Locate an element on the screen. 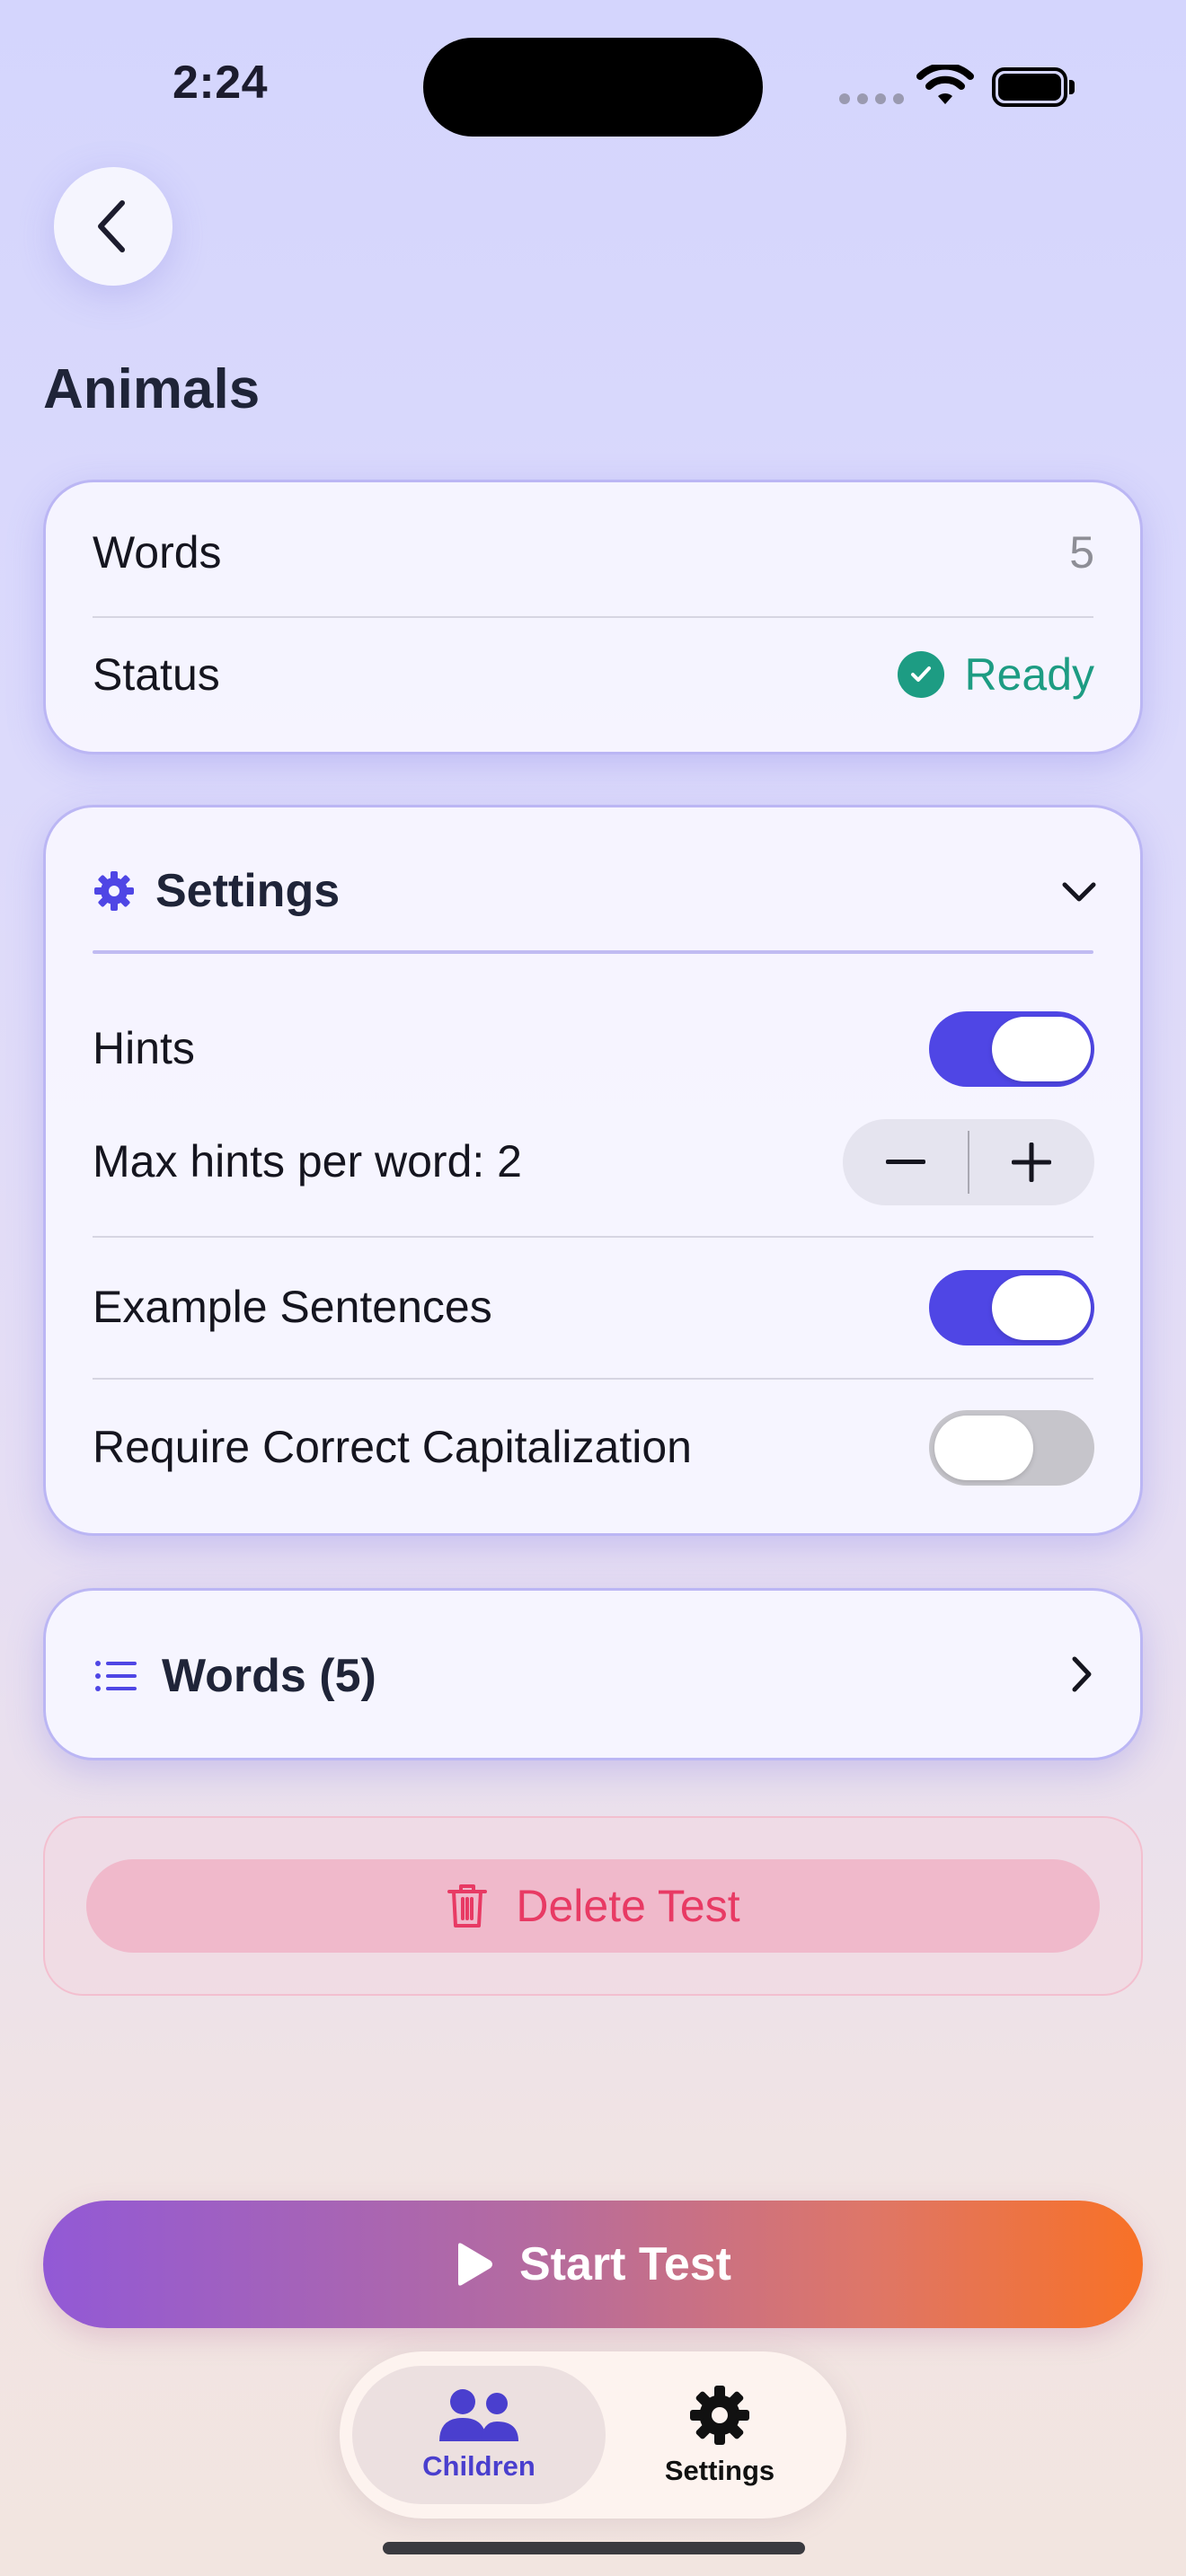  increment-button is located at coordinates (1031, 1162).